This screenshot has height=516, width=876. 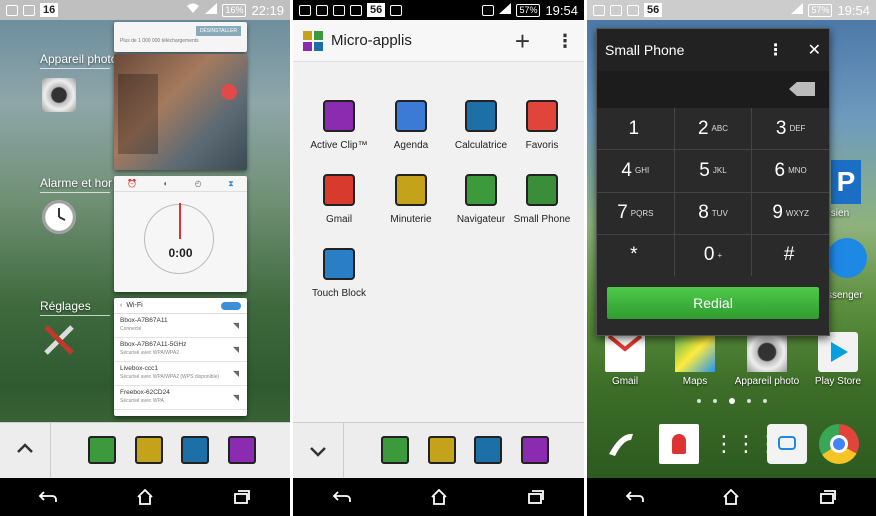 What do you see at coordinates (339, 219) in the screenshot?
I see `small-app-label: Gmail` at bounding box center [339, 219].